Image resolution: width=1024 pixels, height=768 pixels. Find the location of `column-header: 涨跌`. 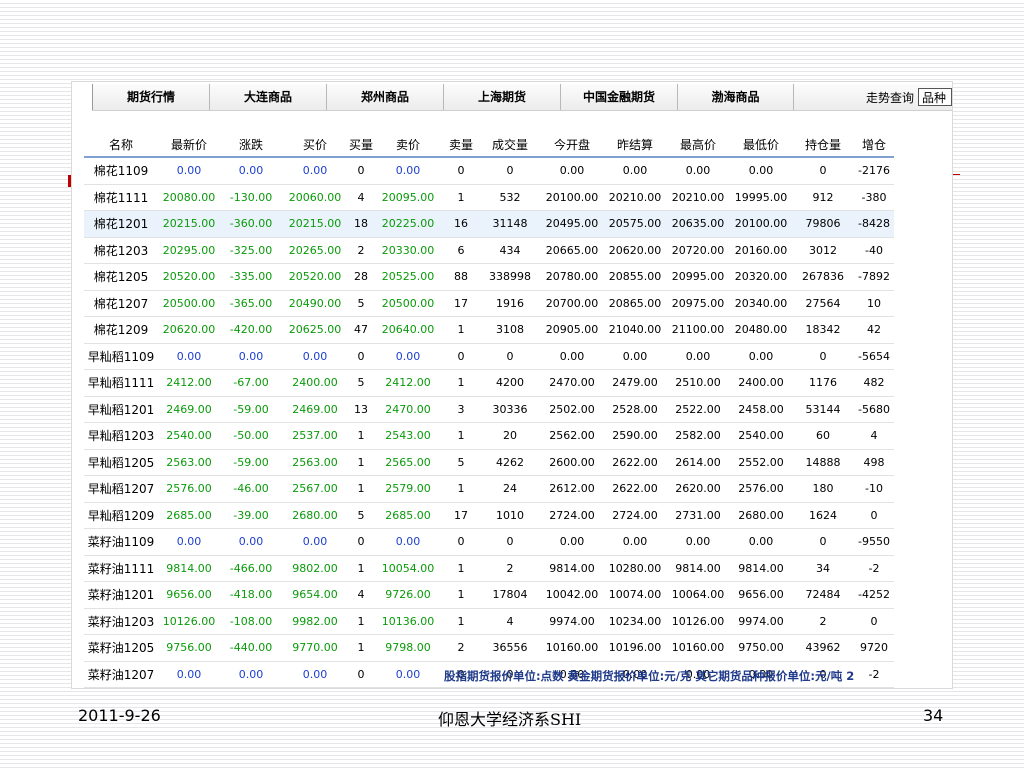

column-header: 涨跌 is located at coordinates (251, 145).